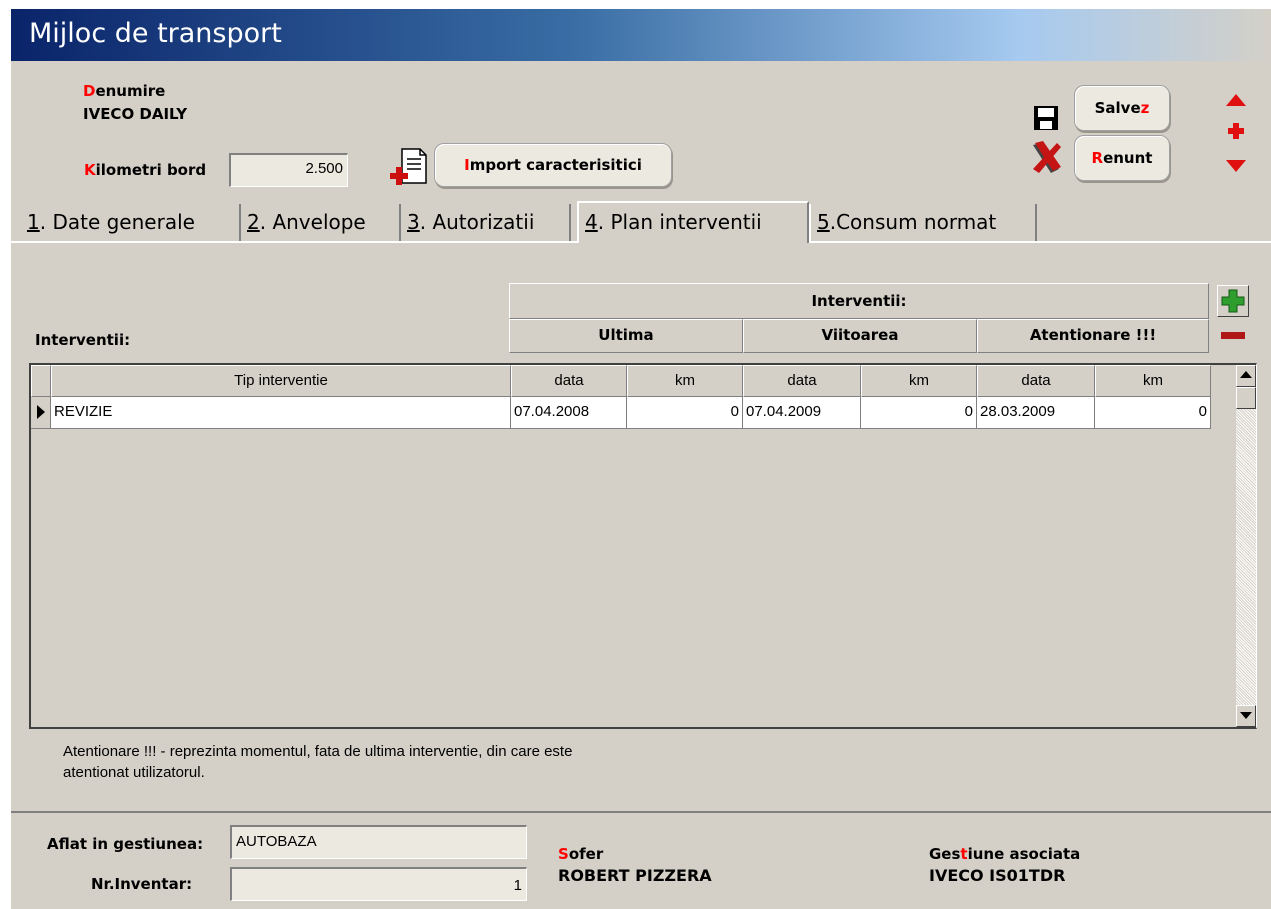 This screenshot has width=1271, height=909. Describe the element at coordinates (1122, 158) in the screenshot. I see `cancel-button: Renunt` at that location.